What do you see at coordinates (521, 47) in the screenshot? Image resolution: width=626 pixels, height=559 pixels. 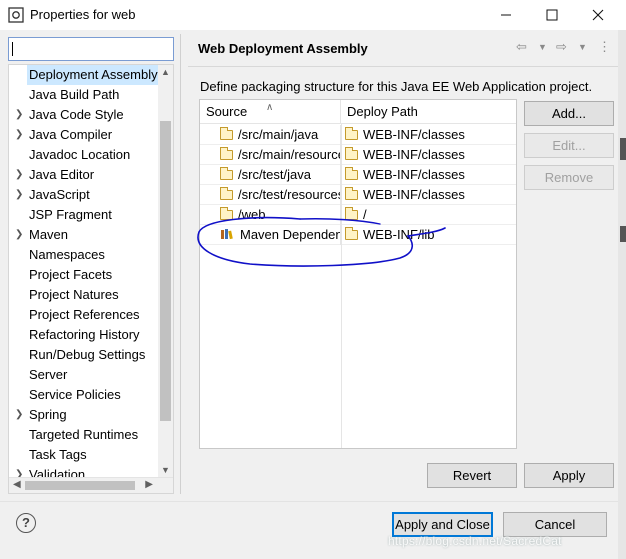 I see `back-icon: ⇦` at bounding box center [521, 47].